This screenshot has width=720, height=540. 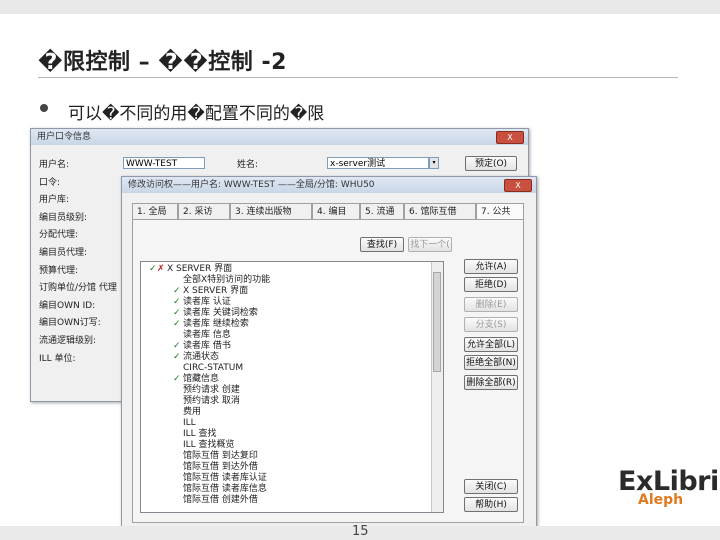 I want to click on title-divider, so click(x=358, y=77).